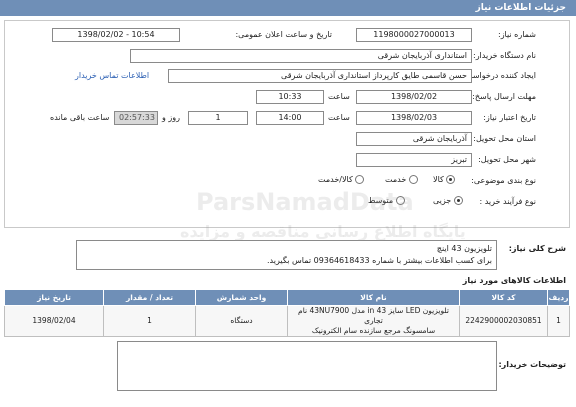 This screenshot has height=407, width=576. I want to click on deadline-date-field: 1398/02/02, so click(414, 97).